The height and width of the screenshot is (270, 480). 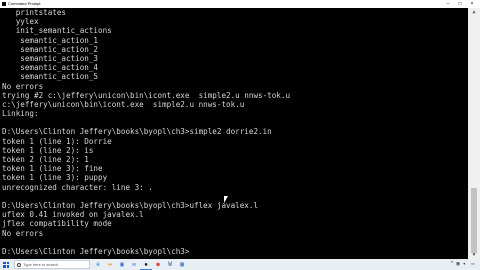 I want to click on console-line: semantic_action_4, so click(x=50, y=68).